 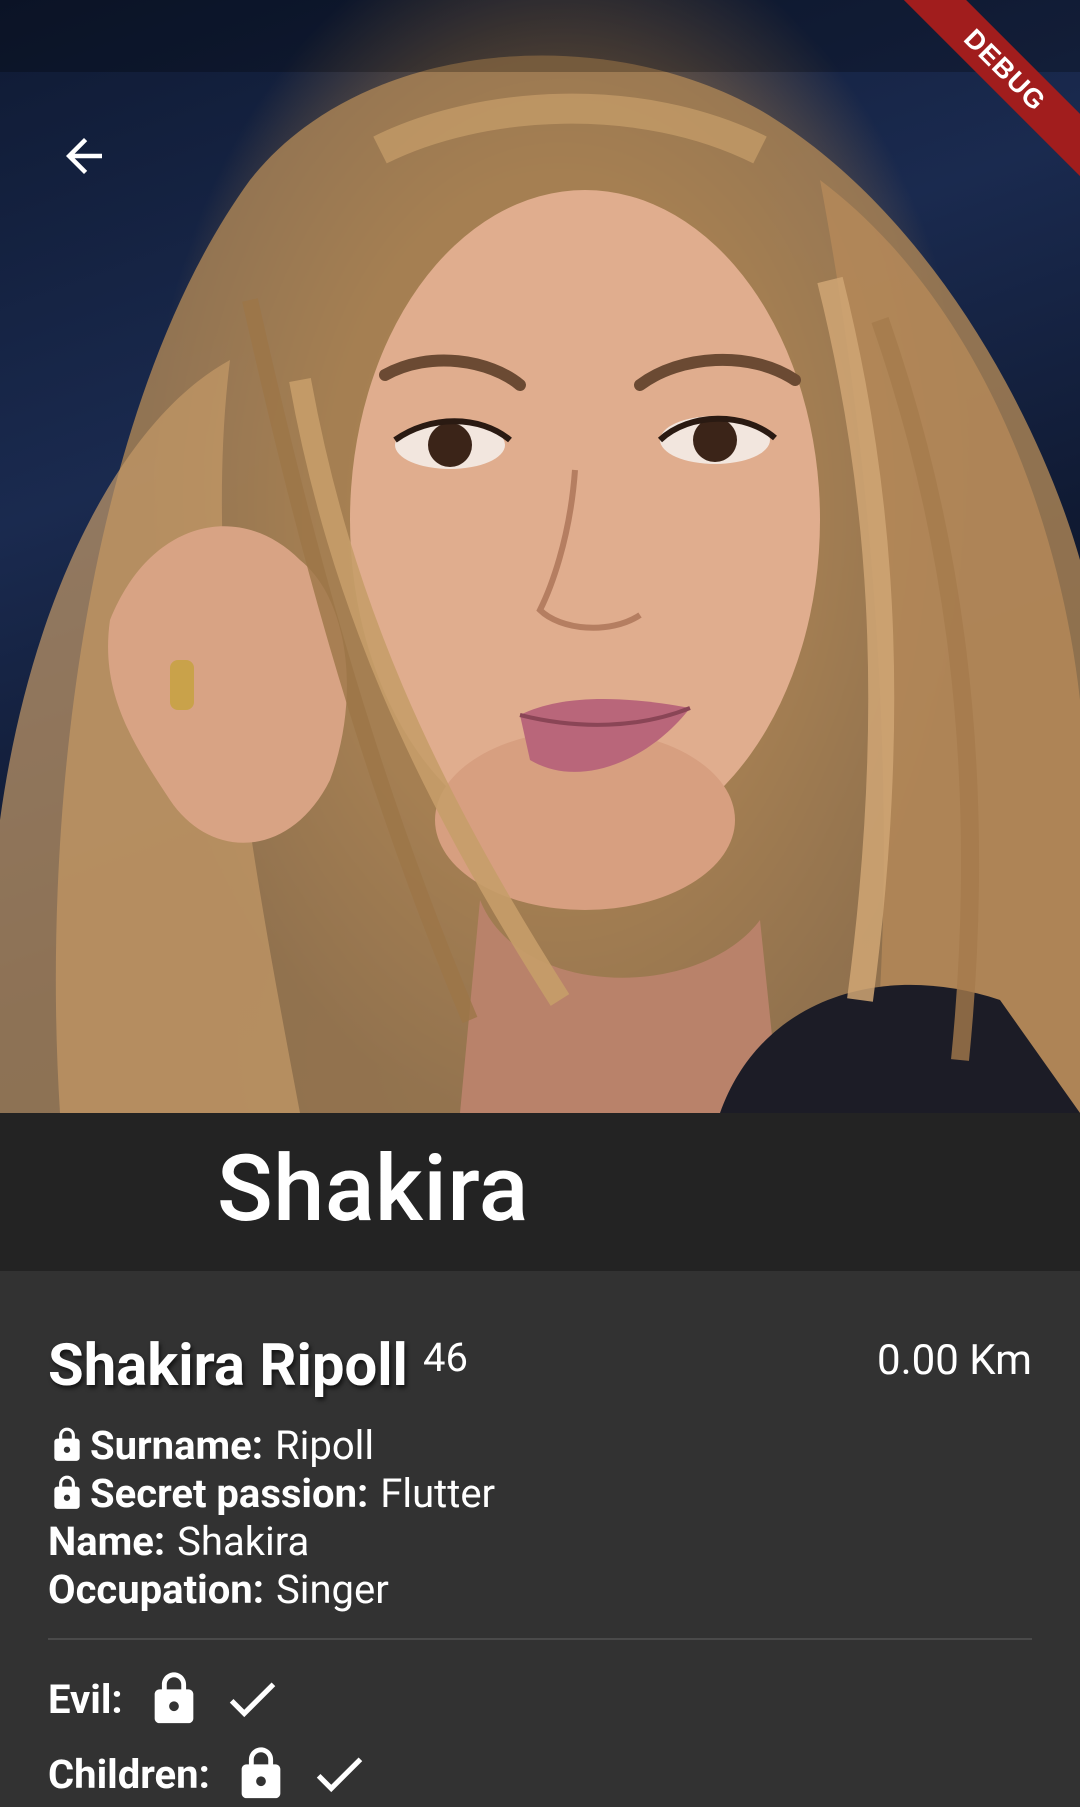 I want to click on field-label: Name:, so click(x=107, y=1541).